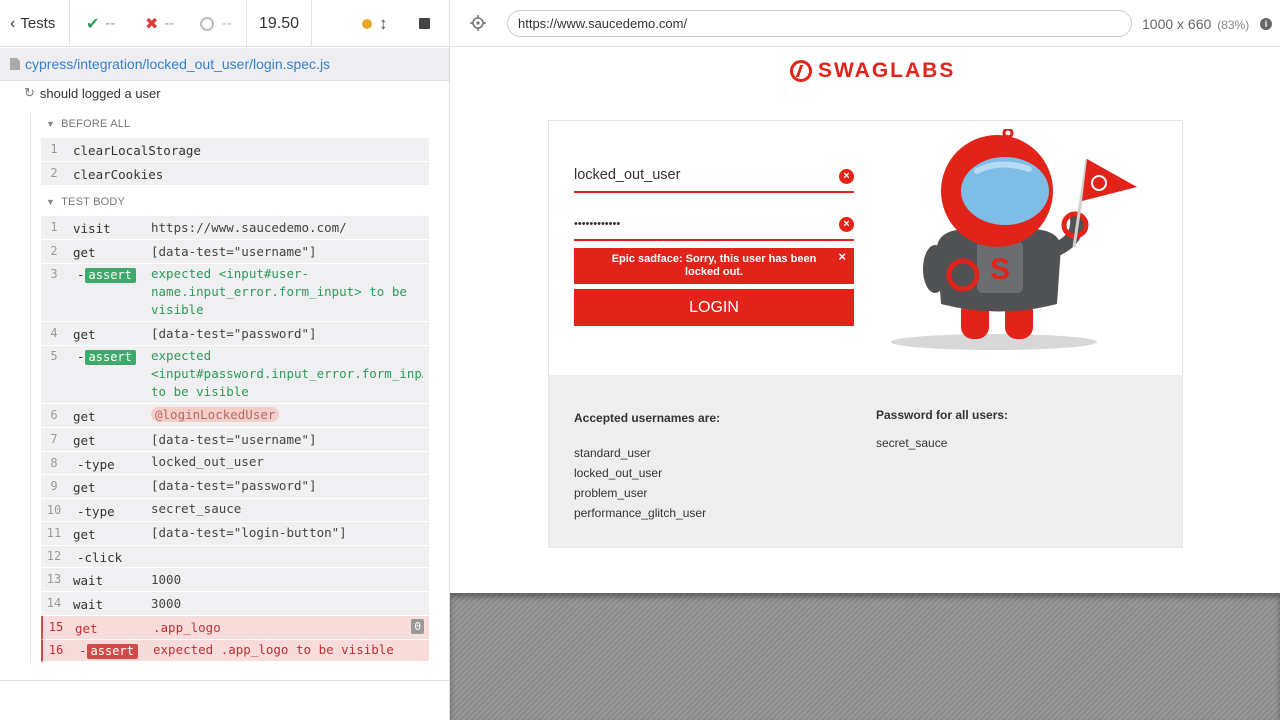 This screenshot has height=720, width=1280. What do you see at coordinates (85, 202) in the screenshot?
I see `test-body-hook-label: ▼ TEST BODY` at bounding box center [85, 202].